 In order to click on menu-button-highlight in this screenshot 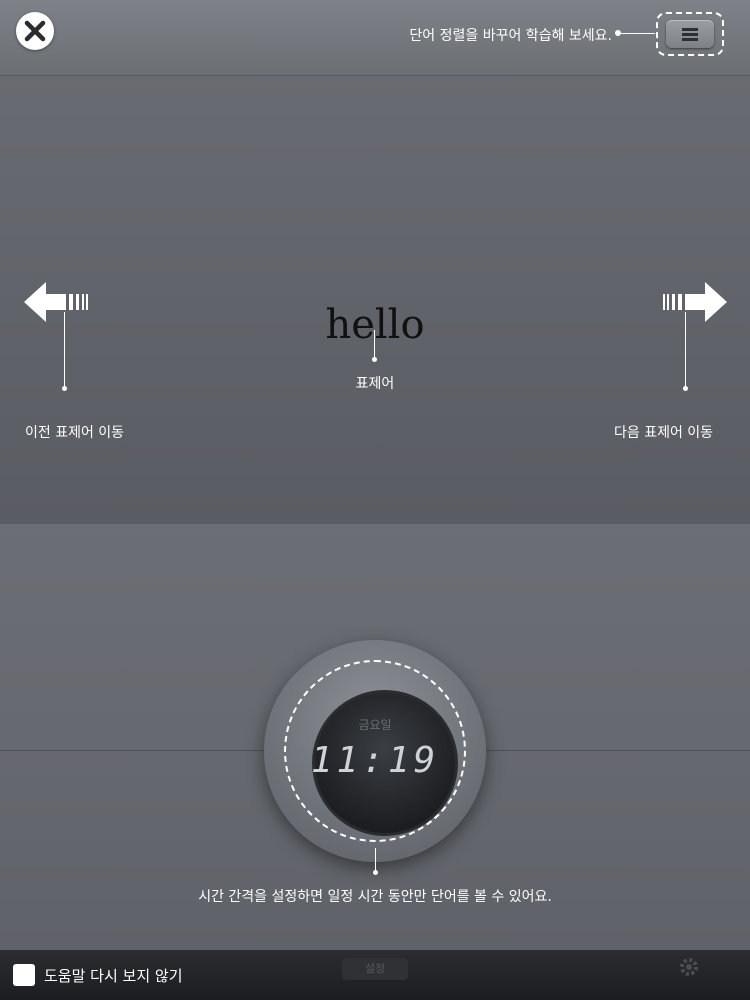, I will do `click(690, 34)`.